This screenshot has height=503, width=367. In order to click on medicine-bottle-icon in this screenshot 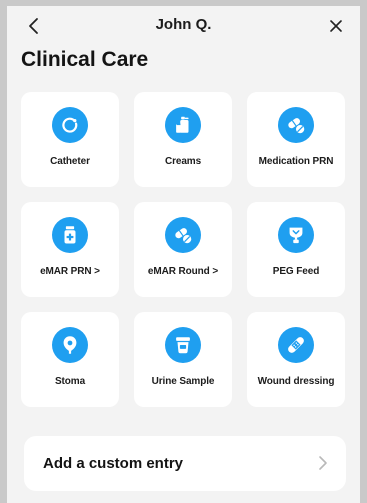, I will do `click(70, 235)`.